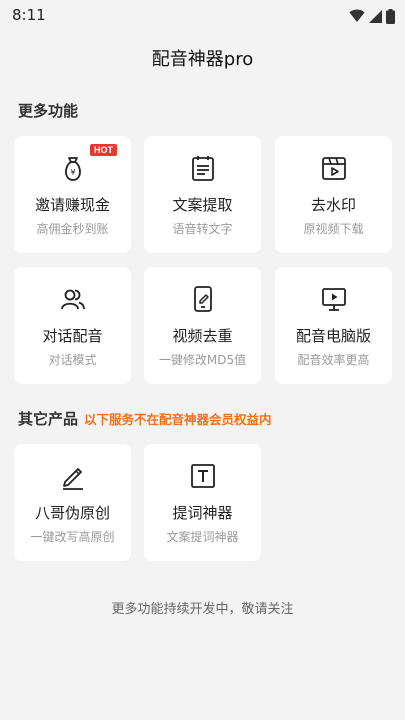  I want to click on section-title-other-label: 其它产品, so click(48, 419).